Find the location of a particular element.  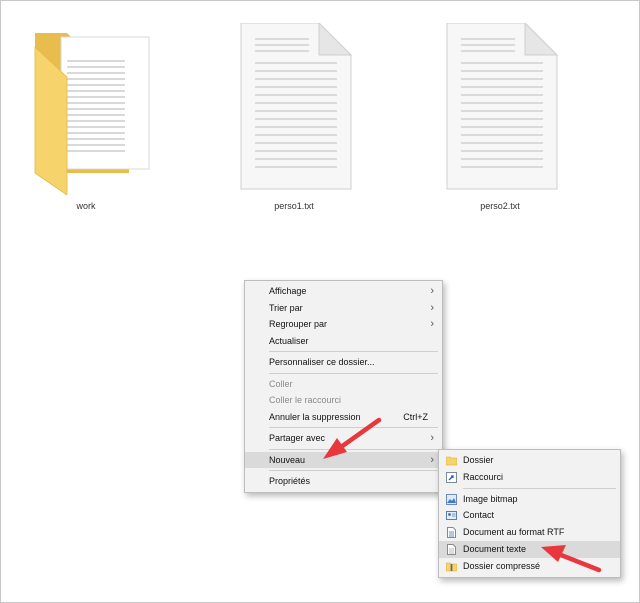

menu-item-trier-par: Trier par › is located at coordinates (343, 308).